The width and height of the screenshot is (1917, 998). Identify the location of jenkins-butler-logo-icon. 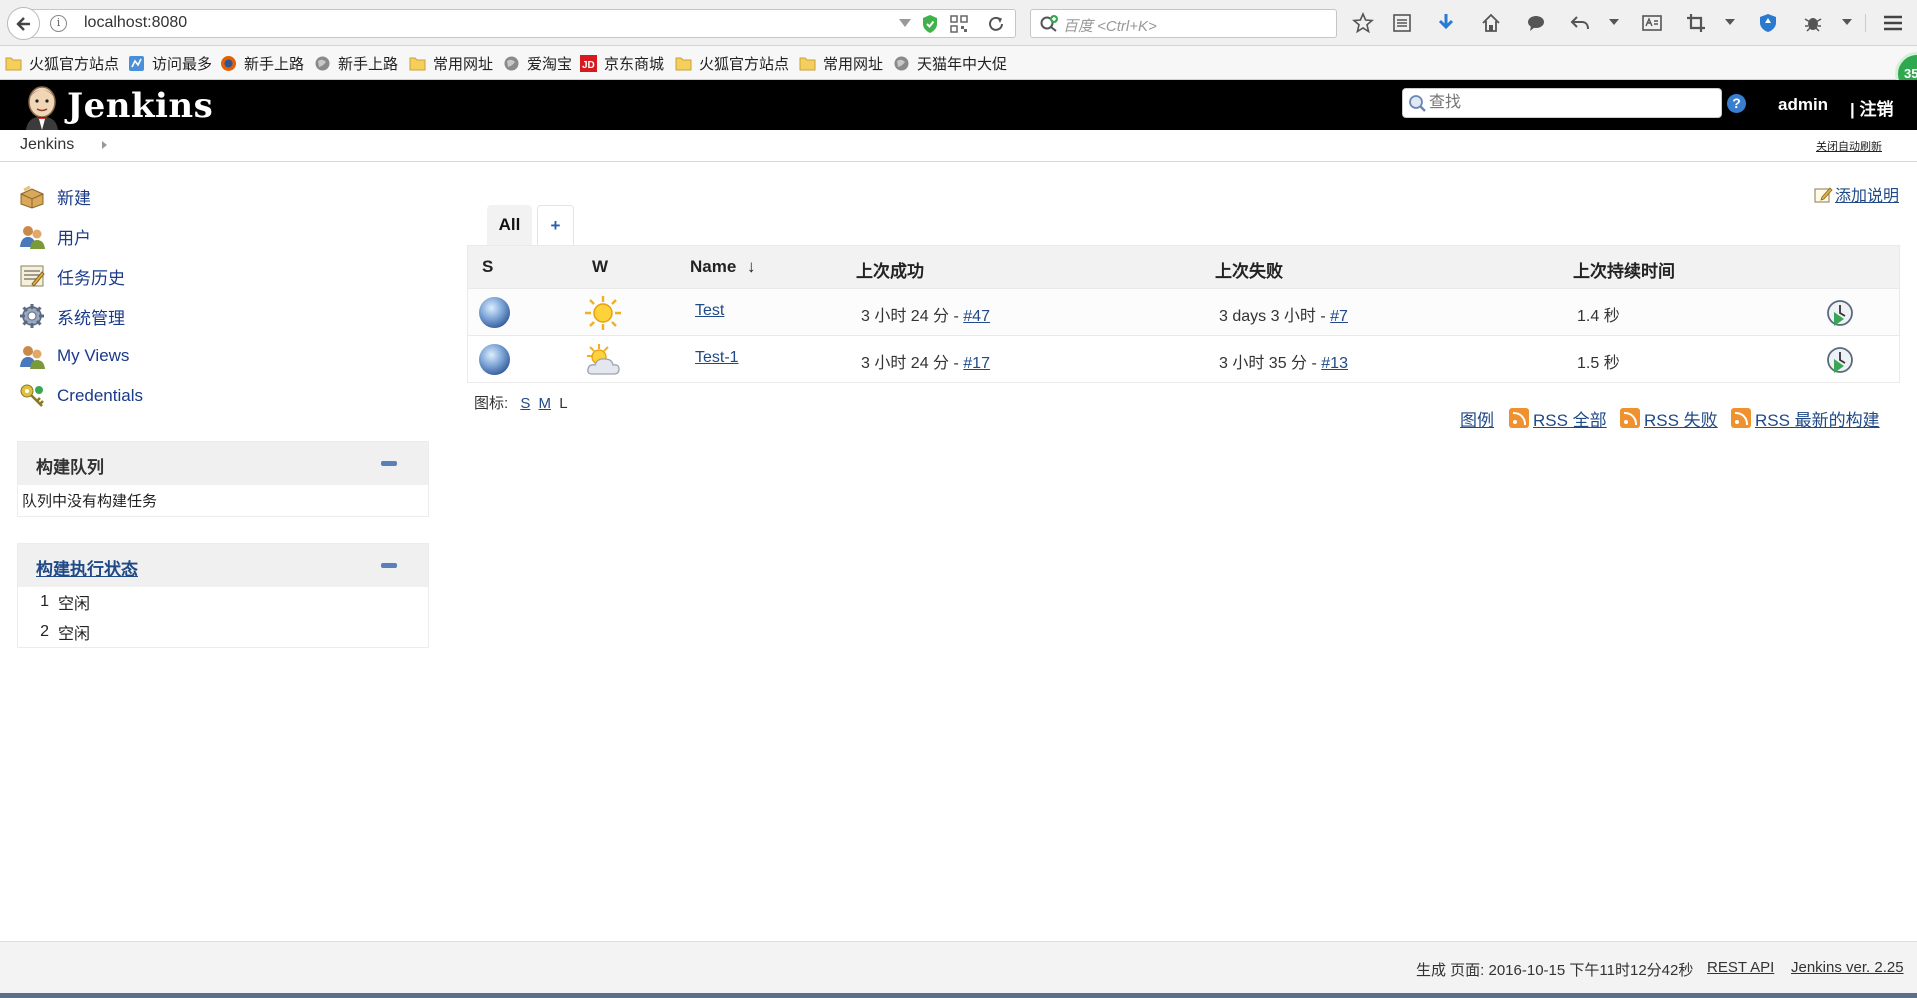
(42, 106).